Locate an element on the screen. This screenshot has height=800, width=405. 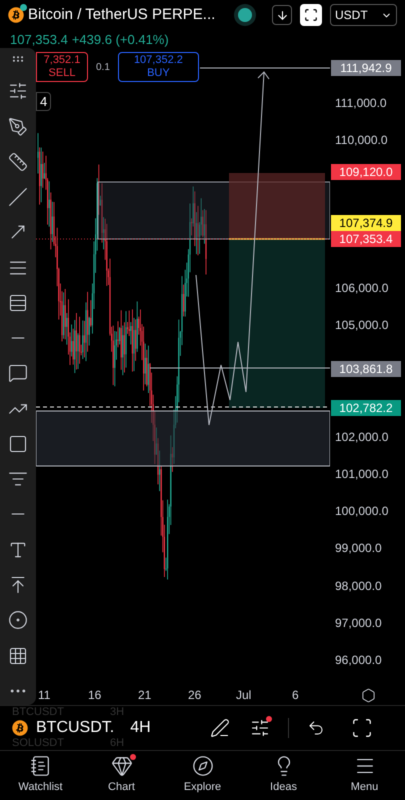
time-tick: 16 is located at coordinates (95, 695).